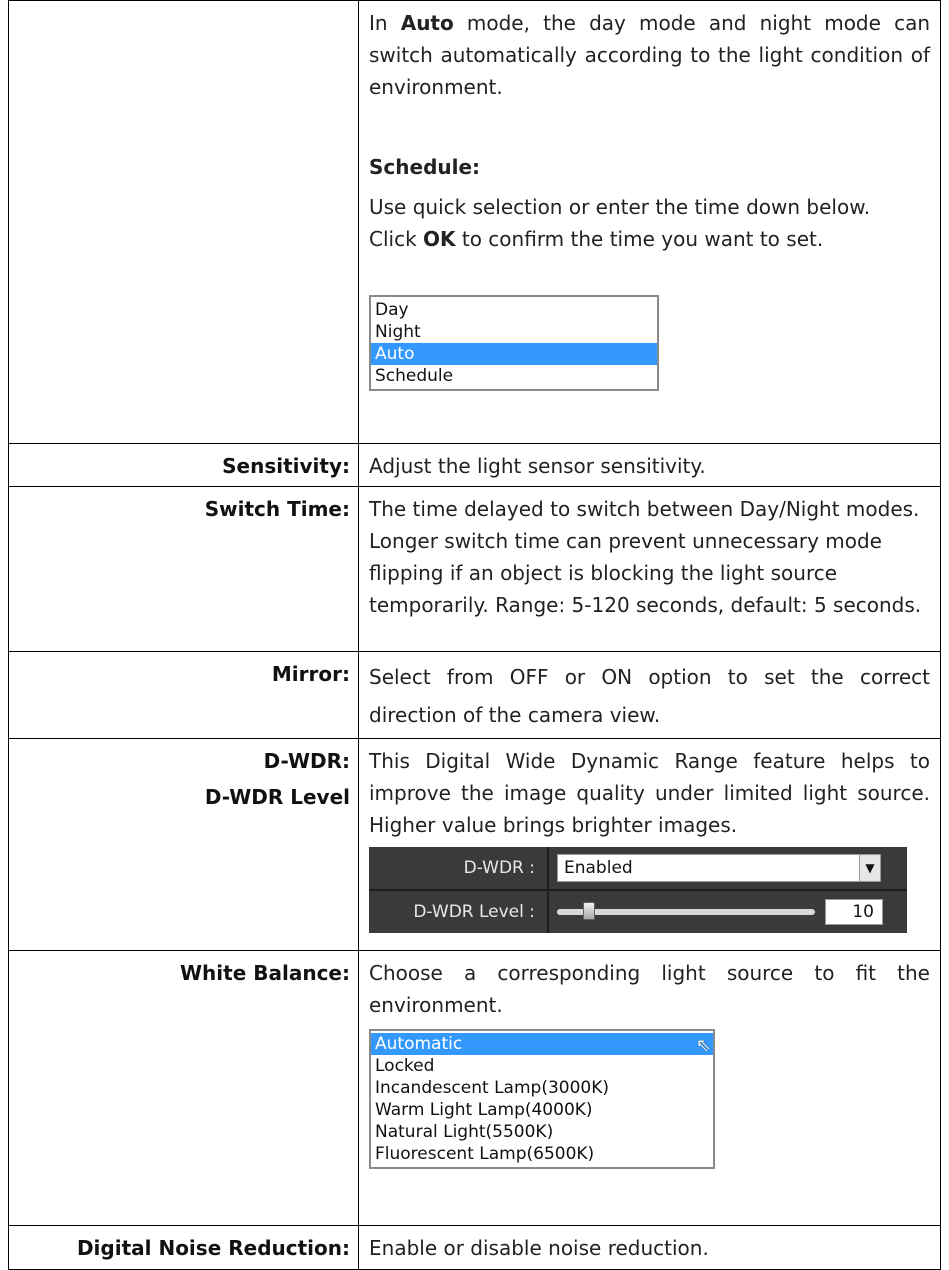  Describe the element at coordinates (183, 695) in the screenshot. I see `mirror-label: Mirror:` at that location.